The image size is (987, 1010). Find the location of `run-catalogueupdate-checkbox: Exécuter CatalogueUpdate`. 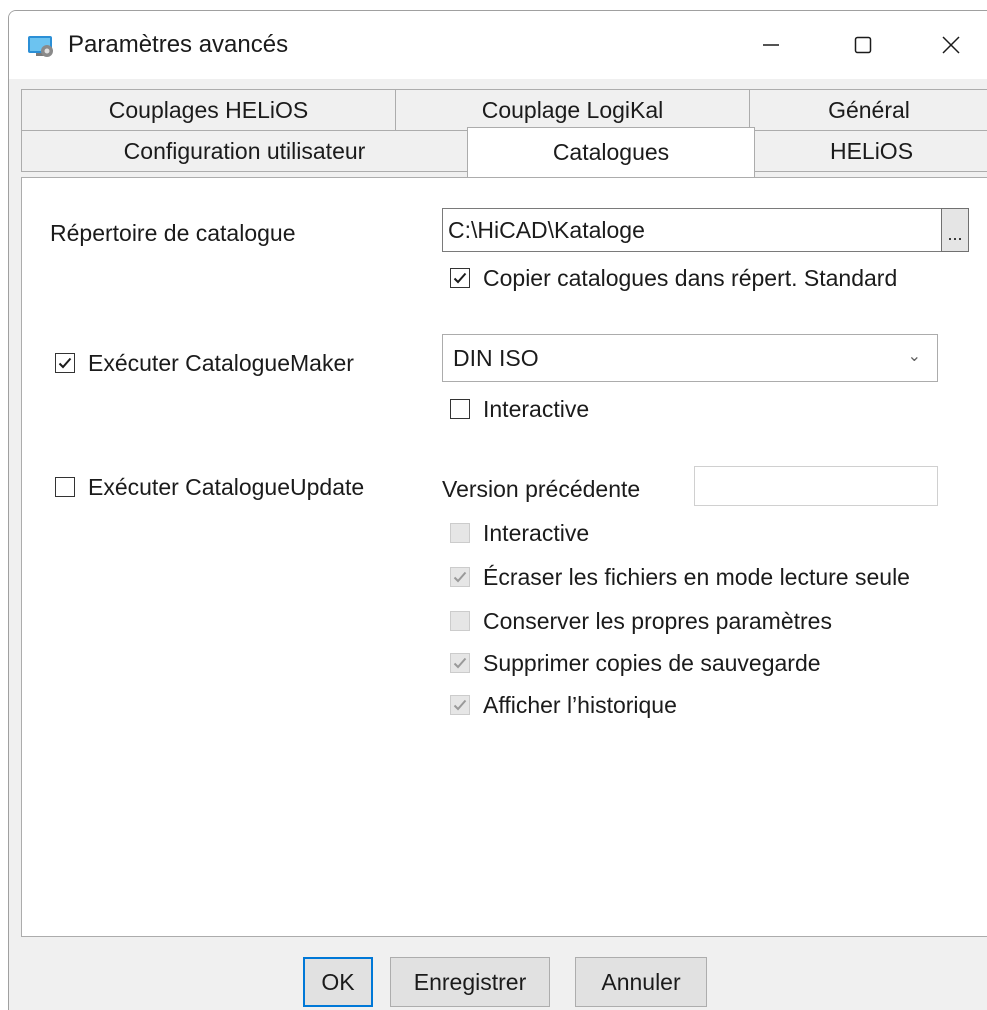

run-catalogueupdate-checkbox: Exécuter CatalogueUpdate is located at coordinates (209, 487).